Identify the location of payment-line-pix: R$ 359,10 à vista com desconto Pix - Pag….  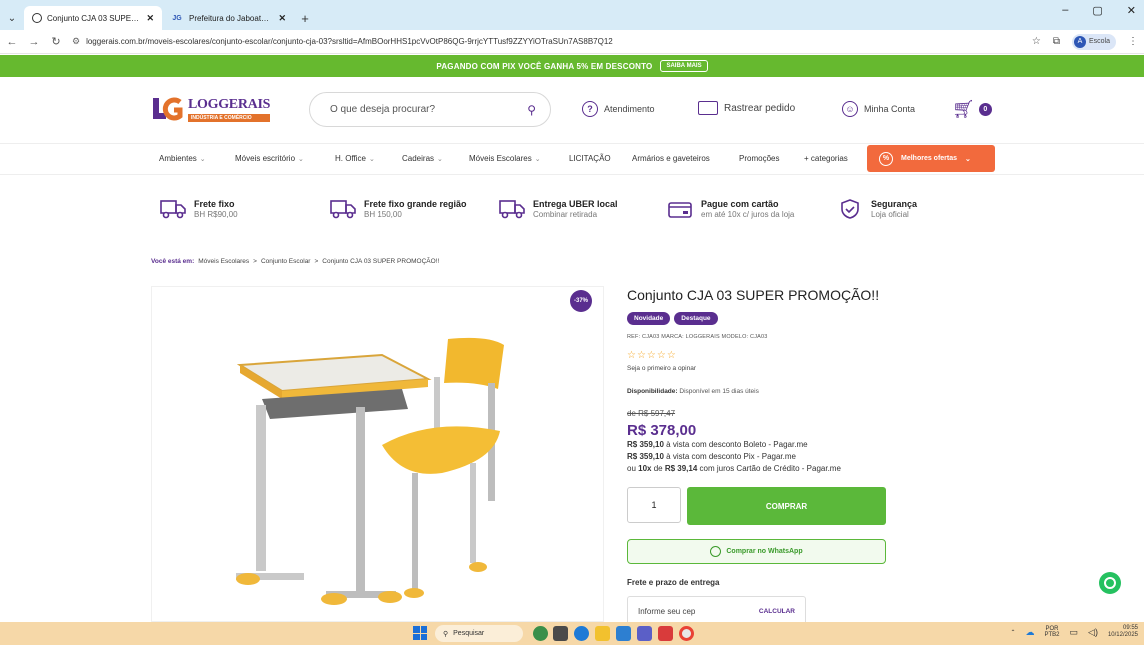
(711, 456).